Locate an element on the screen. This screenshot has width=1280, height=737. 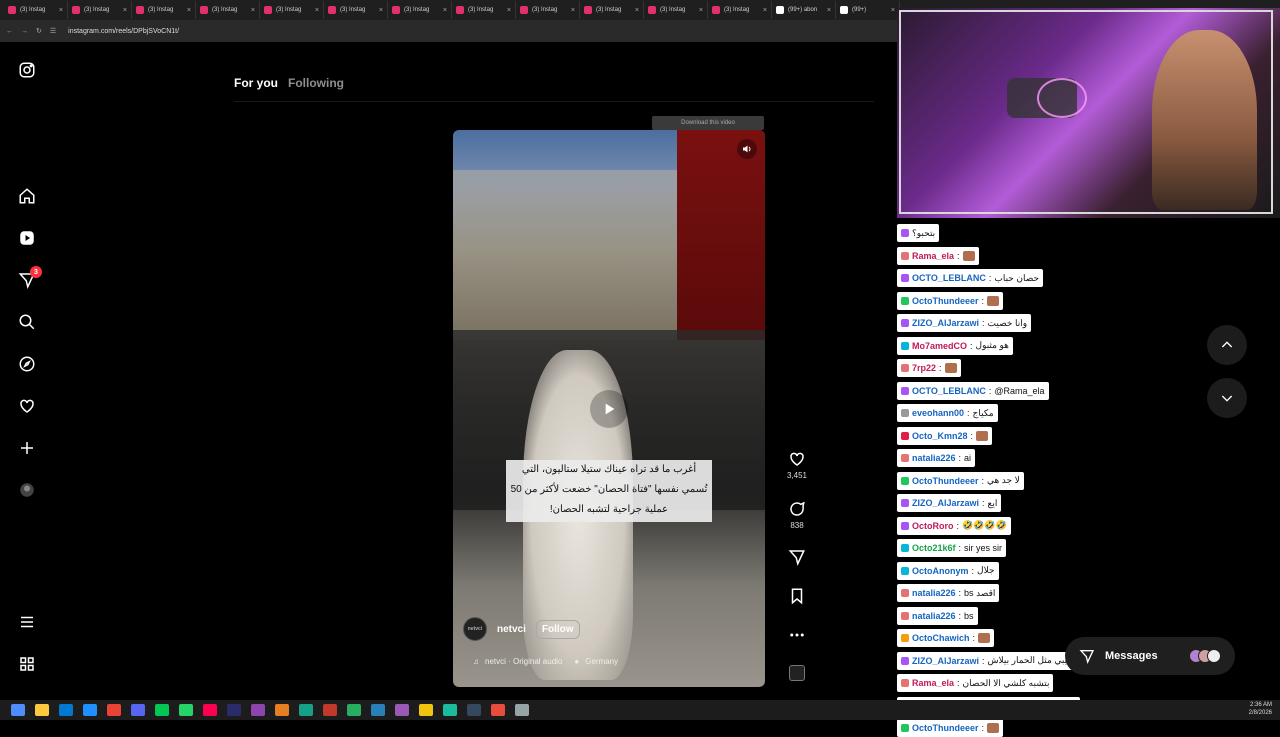
author-avatar: netvci is located at coordinates (475, 629).